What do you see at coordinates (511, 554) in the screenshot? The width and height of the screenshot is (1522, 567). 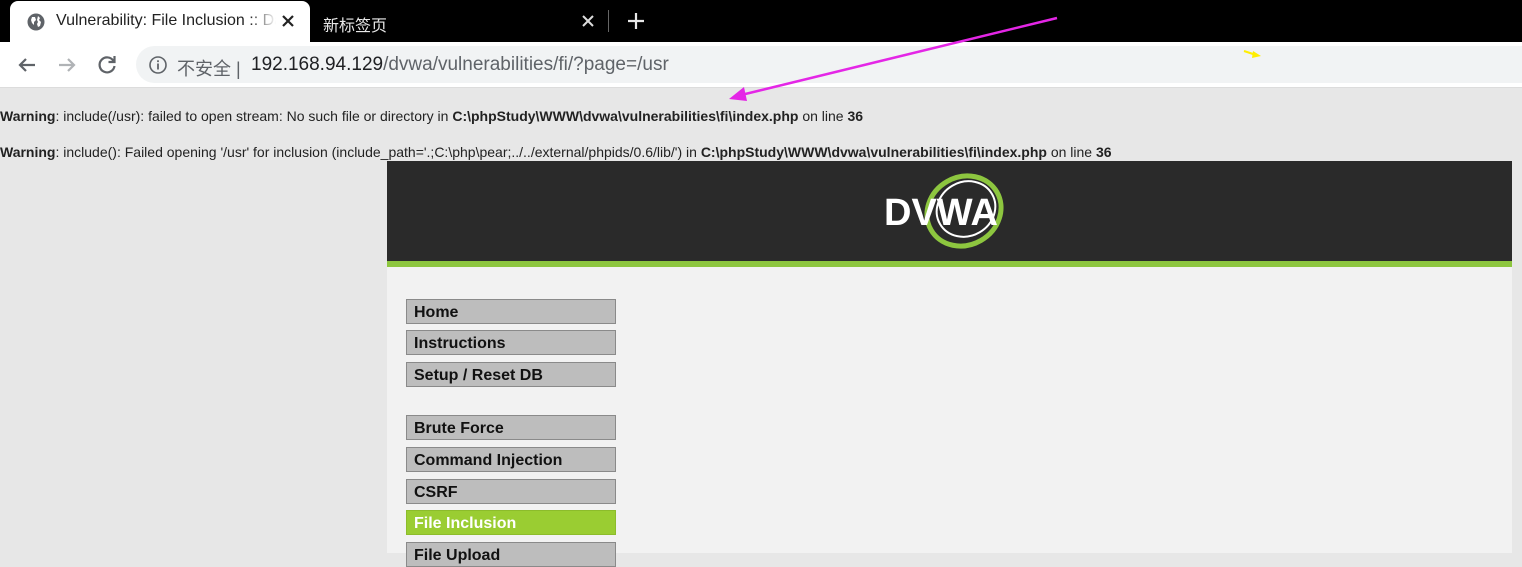 I see `menu-item-file-upload: File Upload` at bounding box center [511, 554].